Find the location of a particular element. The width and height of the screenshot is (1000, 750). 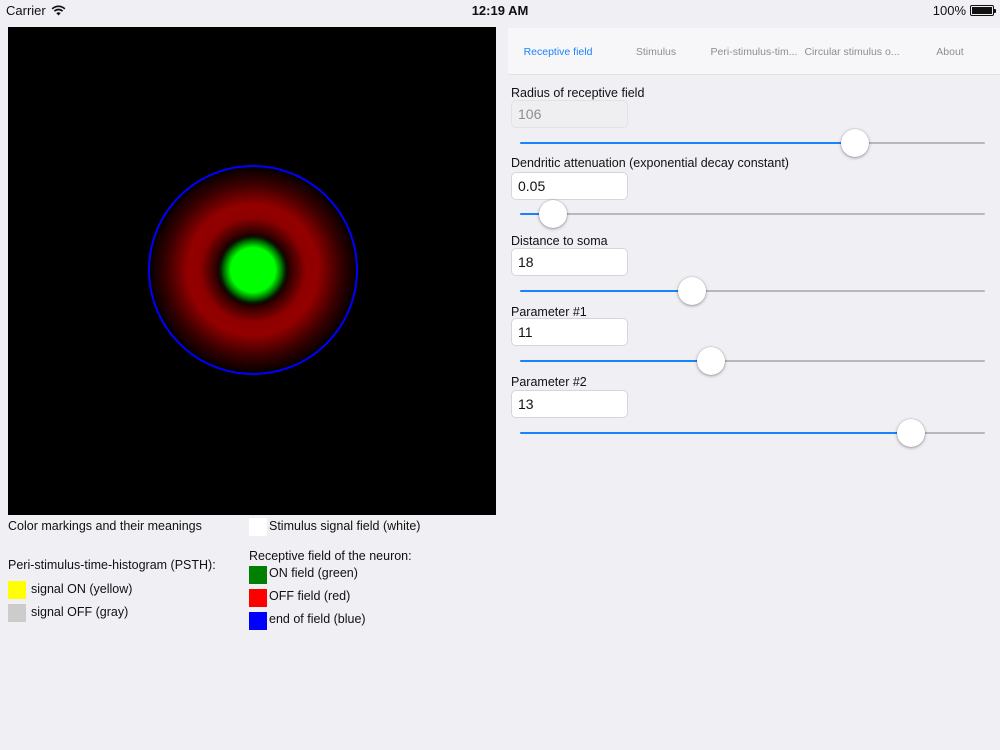

tab-about: About is located at coordinates (950, 52).